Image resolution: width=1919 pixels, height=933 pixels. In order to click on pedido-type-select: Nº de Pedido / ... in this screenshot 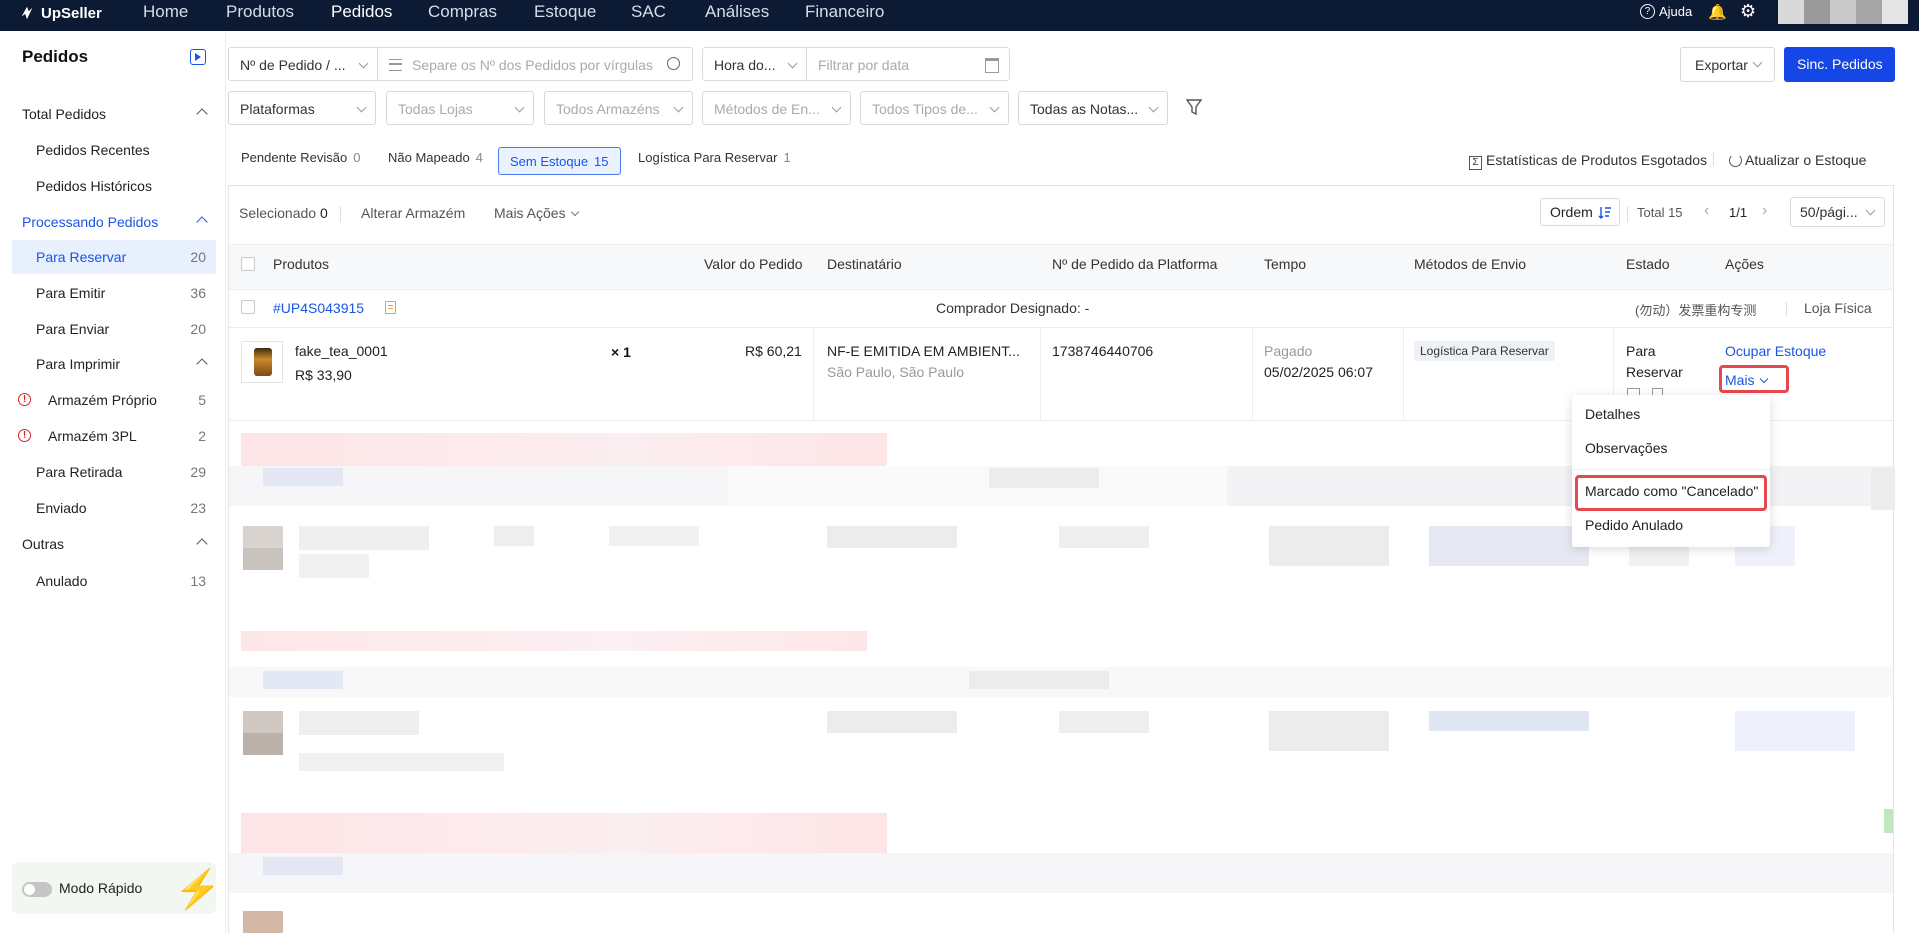, I will do `click(303, 64)`.